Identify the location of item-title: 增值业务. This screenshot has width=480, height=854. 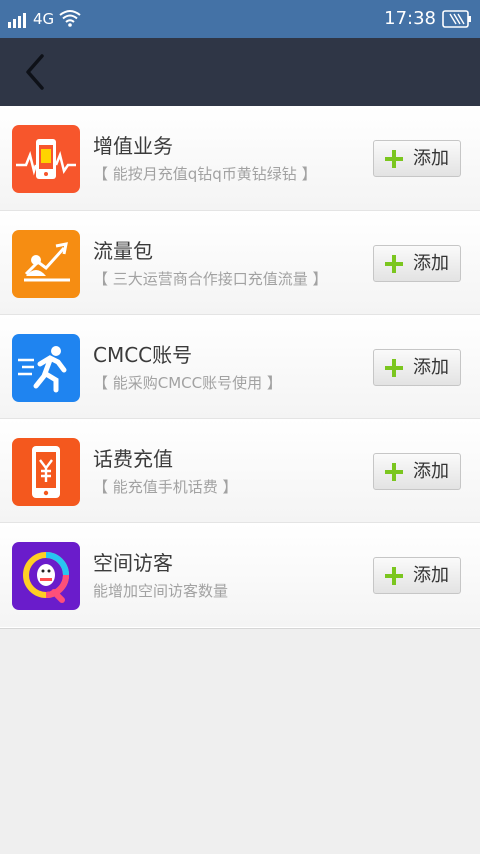
(133, 146).